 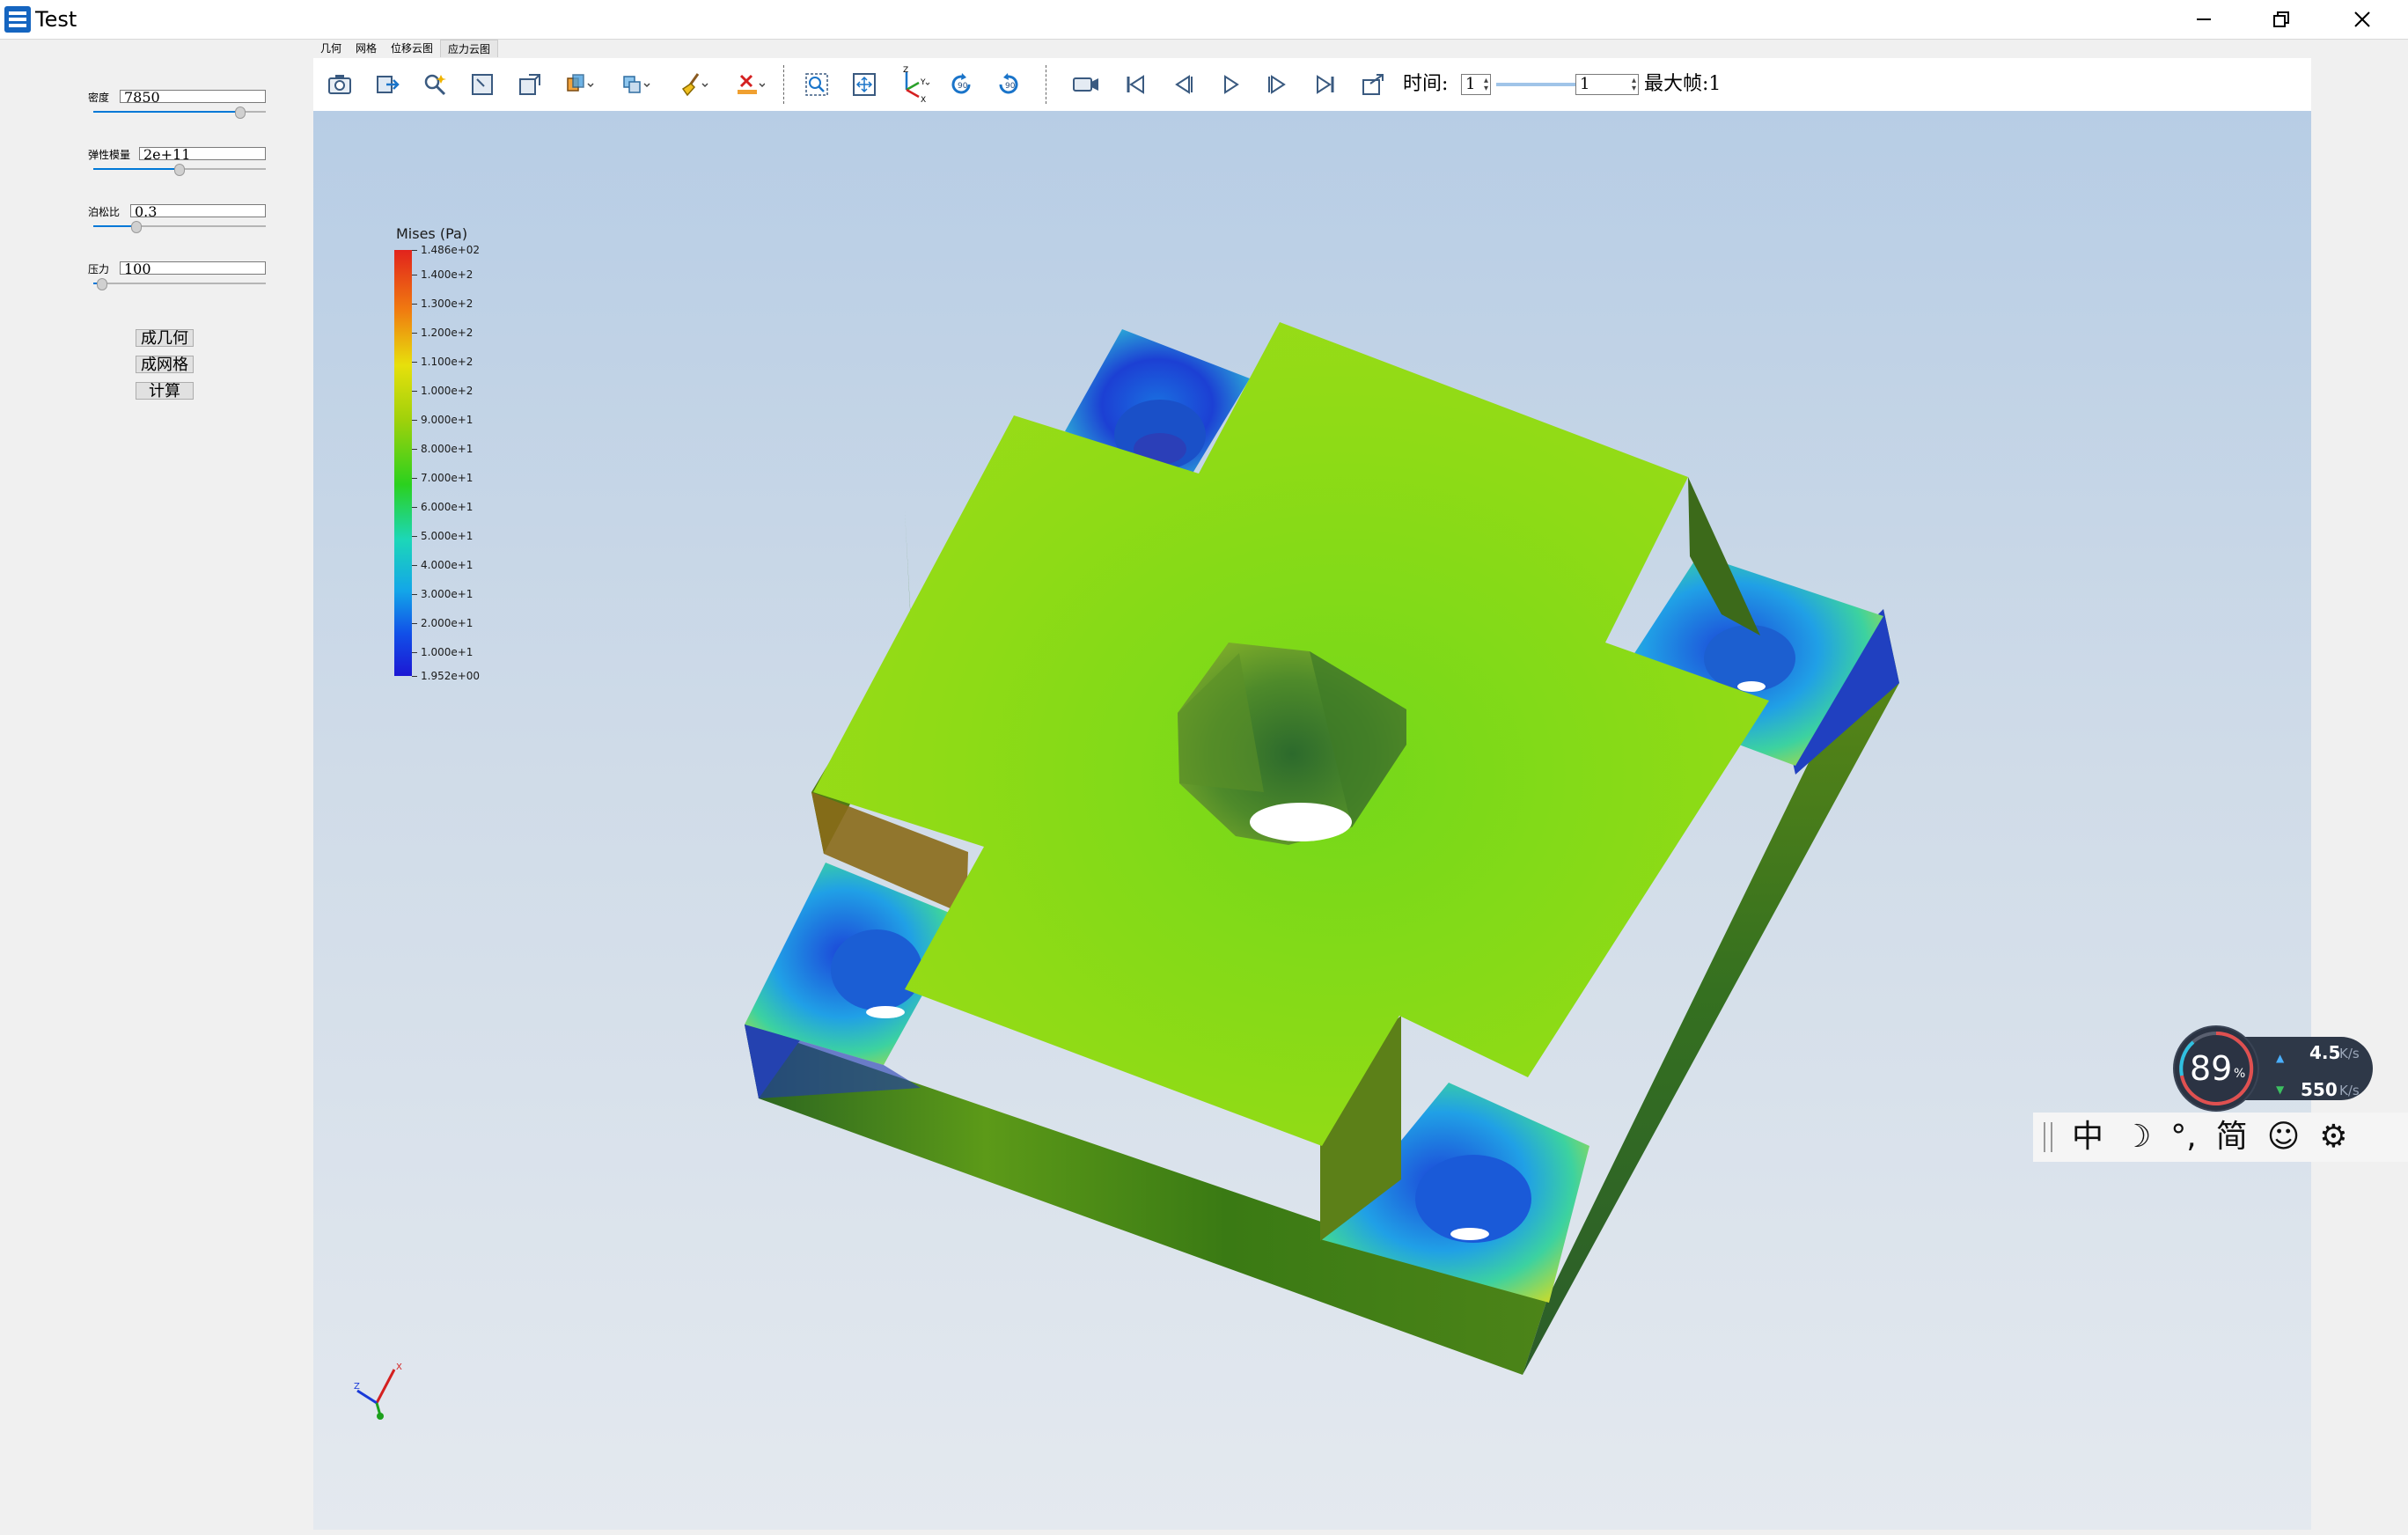 I want to click on minimize-button, so click(x=2204, y=19).